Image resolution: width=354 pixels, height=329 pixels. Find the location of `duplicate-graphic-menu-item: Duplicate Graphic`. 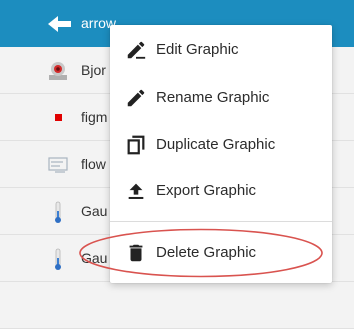

duplicate-graphic-menu-item: Duplicate Graphic is located at coordinates (221, 145).